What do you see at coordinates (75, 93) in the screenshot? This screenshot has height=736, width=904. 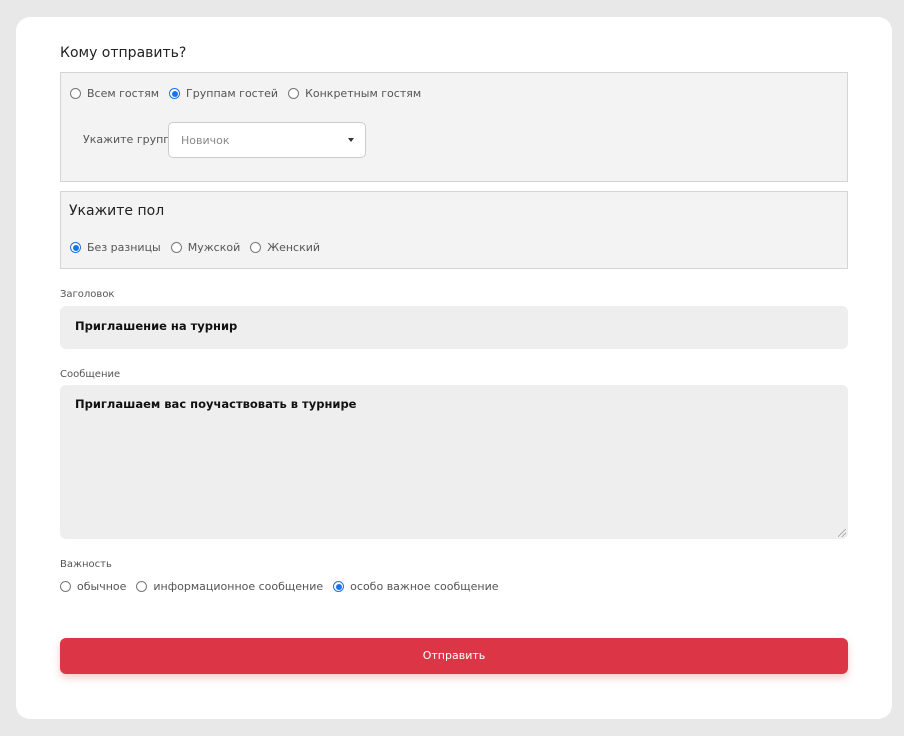 I see `radio-all-guests-control` at bounding box center [75, 93].